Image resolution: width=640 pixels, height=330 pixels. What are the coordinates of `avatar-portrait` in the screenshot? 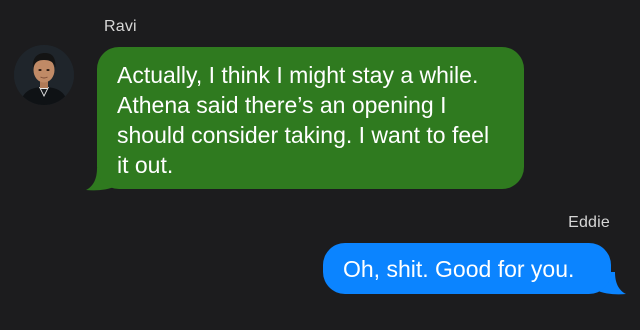 It's located at (44, 75).